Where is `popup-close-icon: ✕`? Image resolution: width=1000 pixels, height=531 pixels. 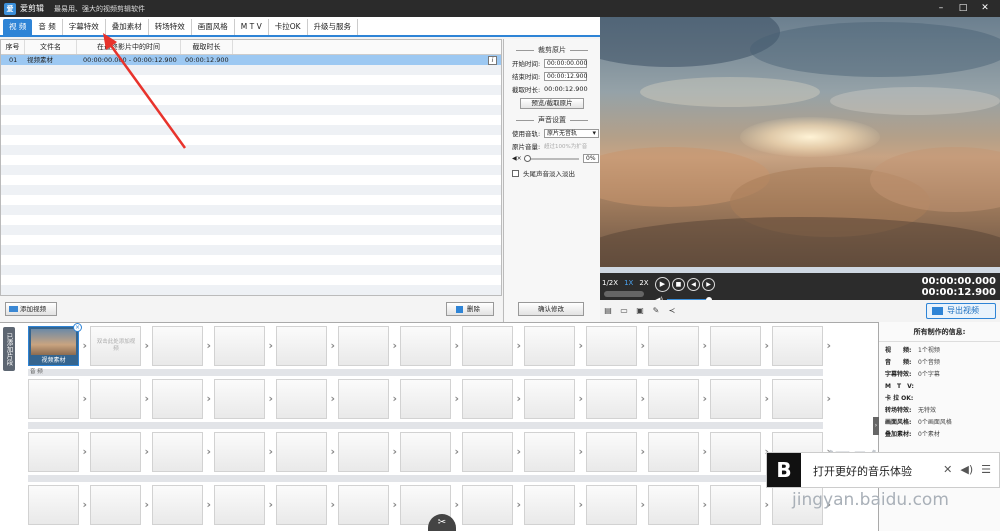 popup-close-icon: ✕ is located at coordinates (947, 469).